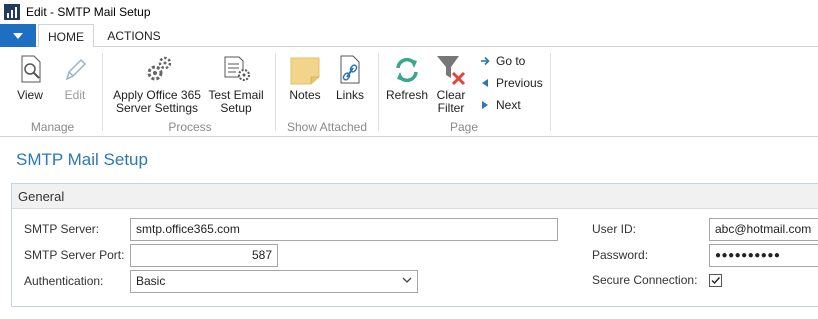  I want to click on authentication-select: Basic, so click(274, 281).